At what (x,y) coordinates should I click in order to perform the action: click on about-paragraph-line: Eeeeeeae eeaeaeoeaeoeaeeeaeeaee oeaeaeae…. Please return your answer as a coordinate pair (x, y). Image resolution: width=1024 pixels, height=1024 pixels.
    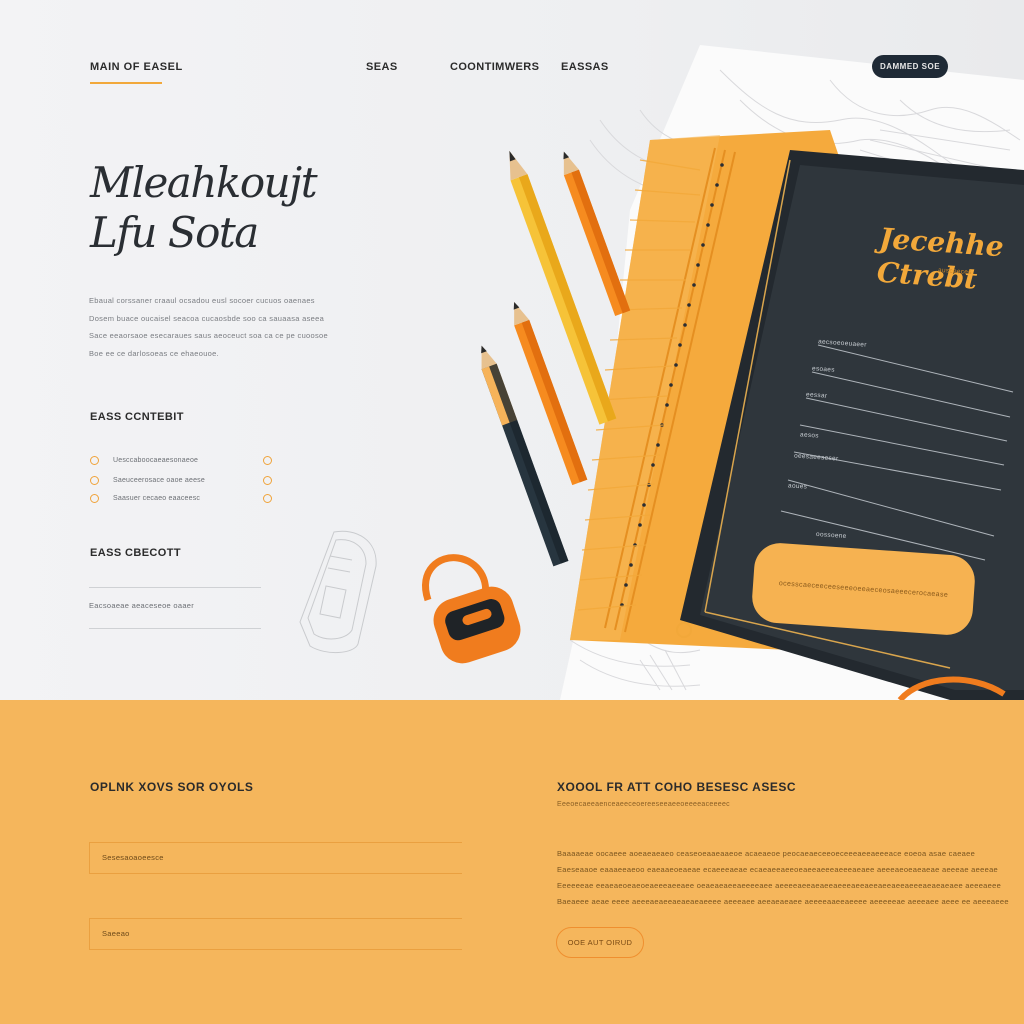
    Looking at the image, I should click on (779, 885).